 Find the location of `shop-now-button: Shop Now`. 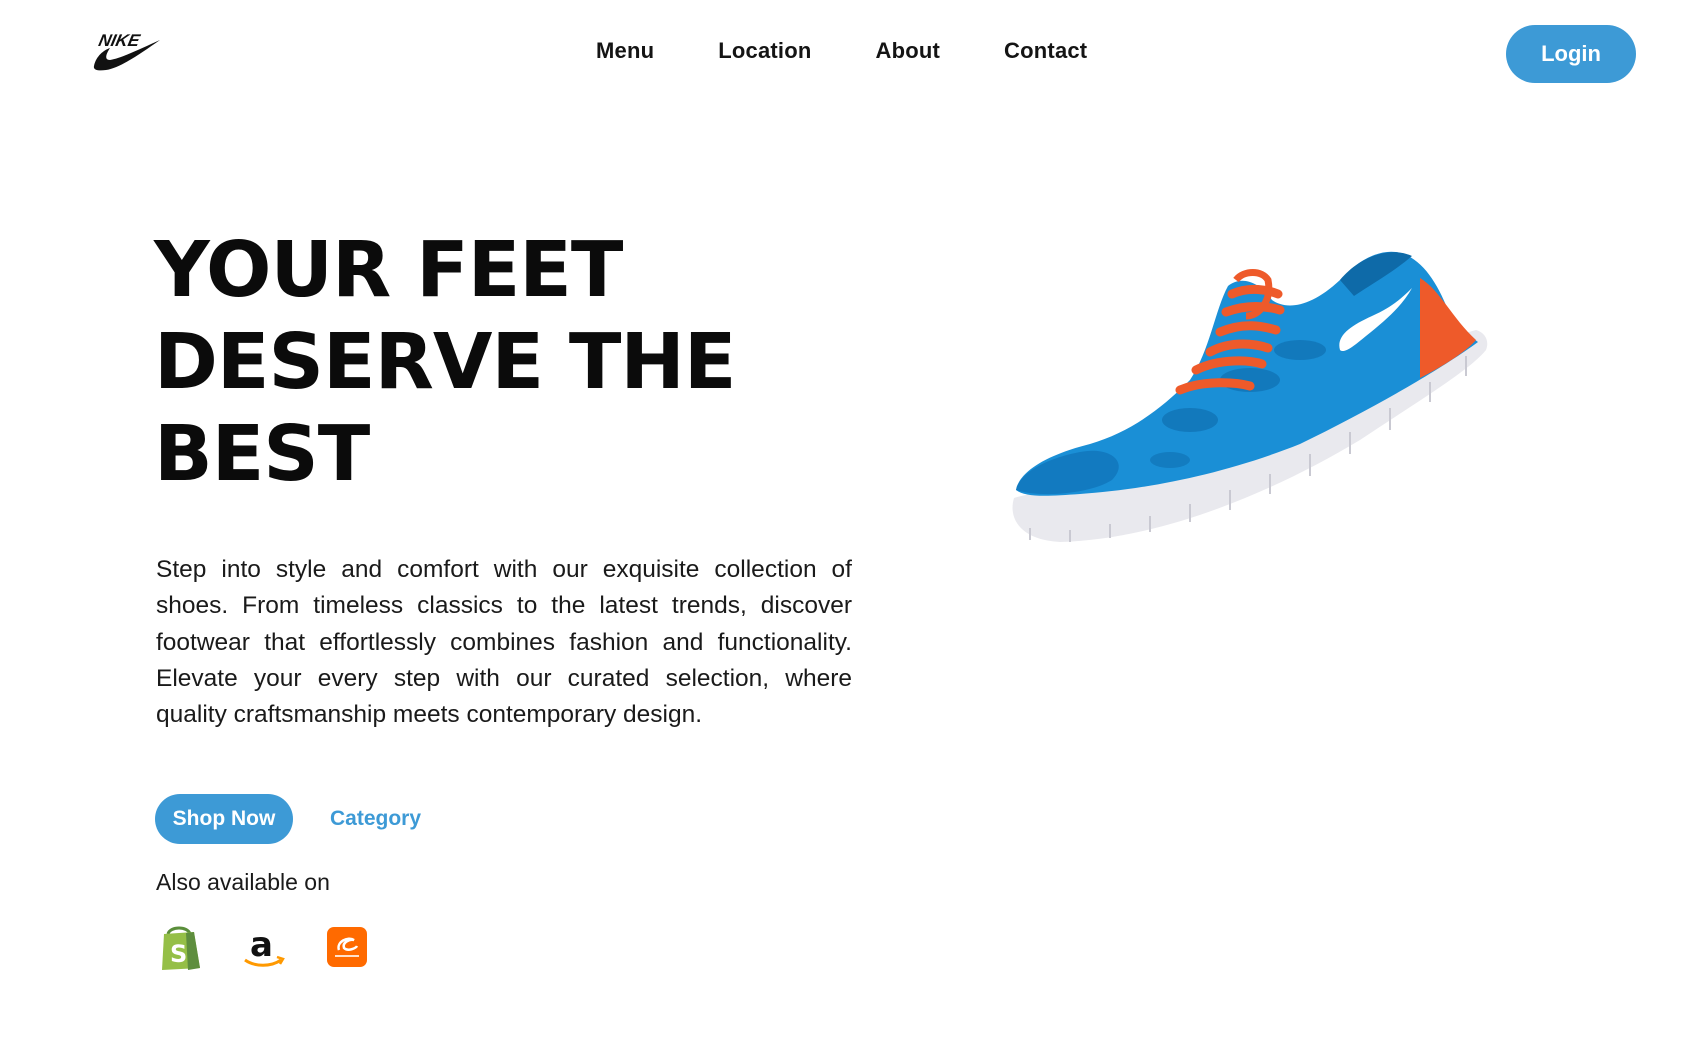

shop-now-button: Shop Now is located at coordinates (224, 819).